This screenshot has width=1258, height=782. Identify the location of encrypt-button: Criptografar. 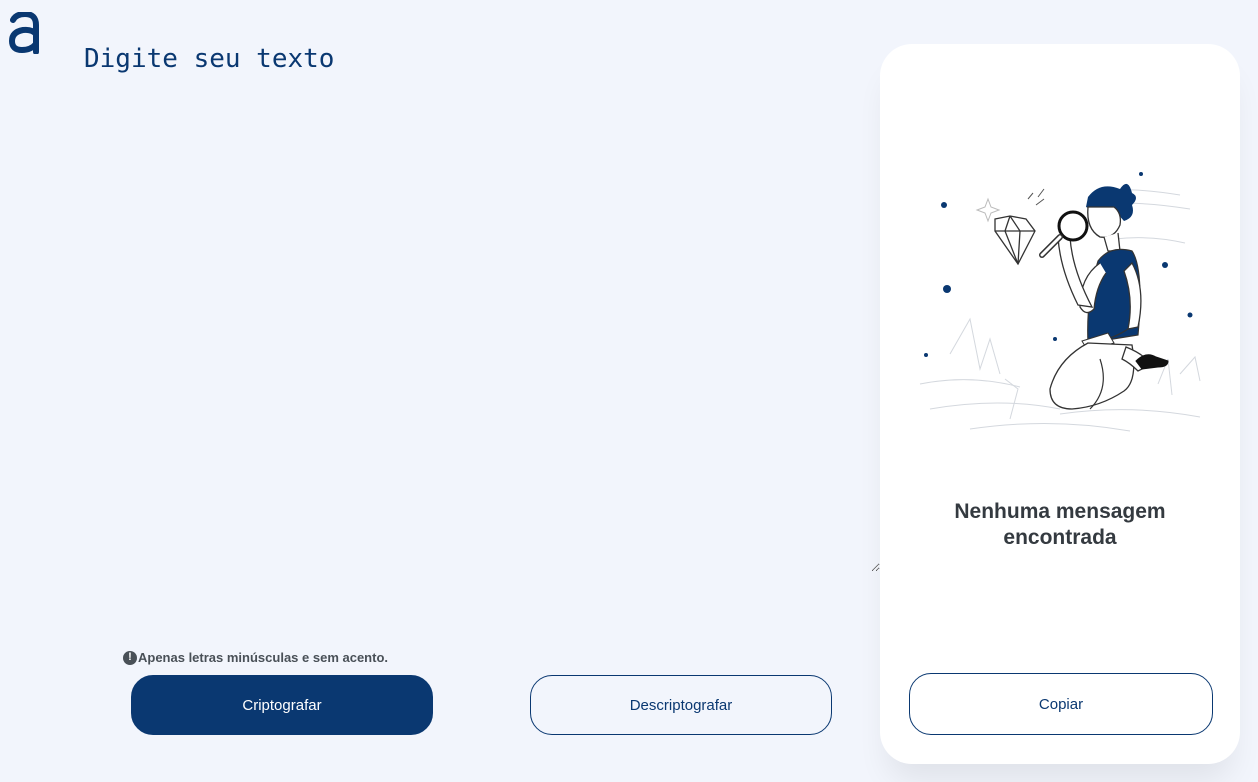
(282, 705).